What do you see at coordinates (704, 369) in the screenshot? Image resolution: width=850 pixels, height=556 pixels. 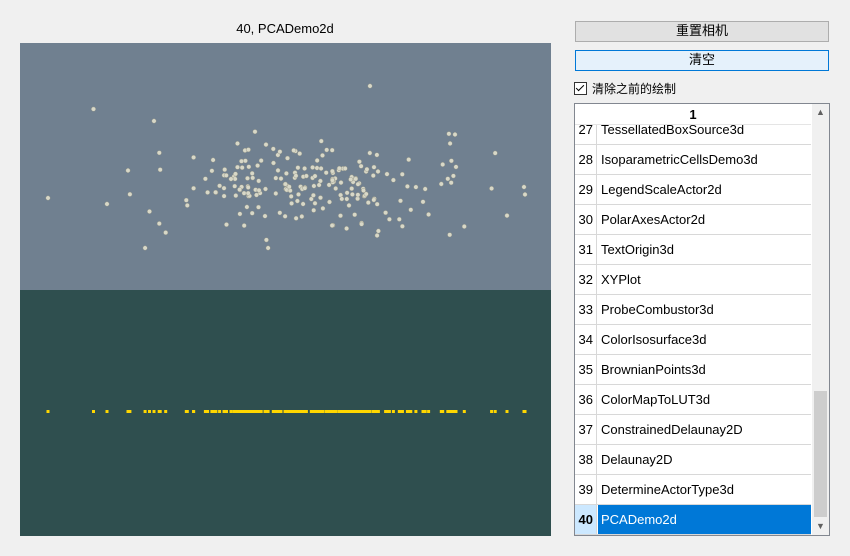 I see `row-demo-name: BrownianPoints3d` at bounding box center [704, 369].